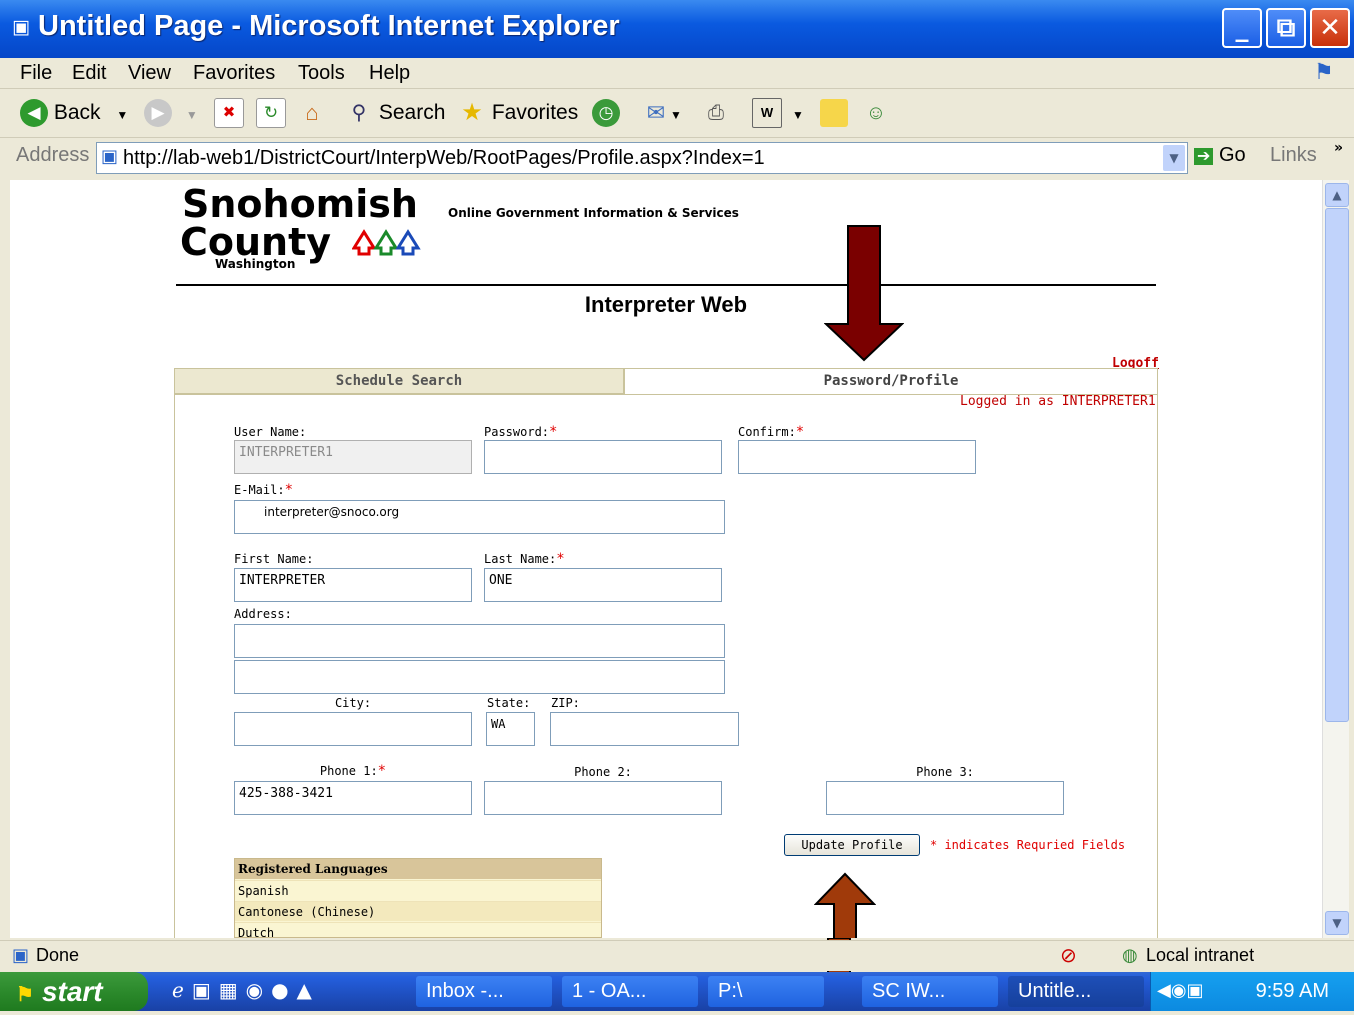 The height and width of the screenshot is (1015, 1354). I want to click on close-button: ✕, so click(1330, 28).